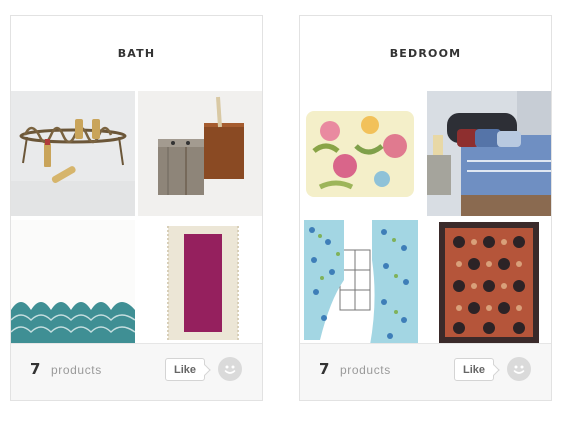 The height and width of the screenshot is (421, 569). I want to click on board-title: BATH, so click(136, 53).